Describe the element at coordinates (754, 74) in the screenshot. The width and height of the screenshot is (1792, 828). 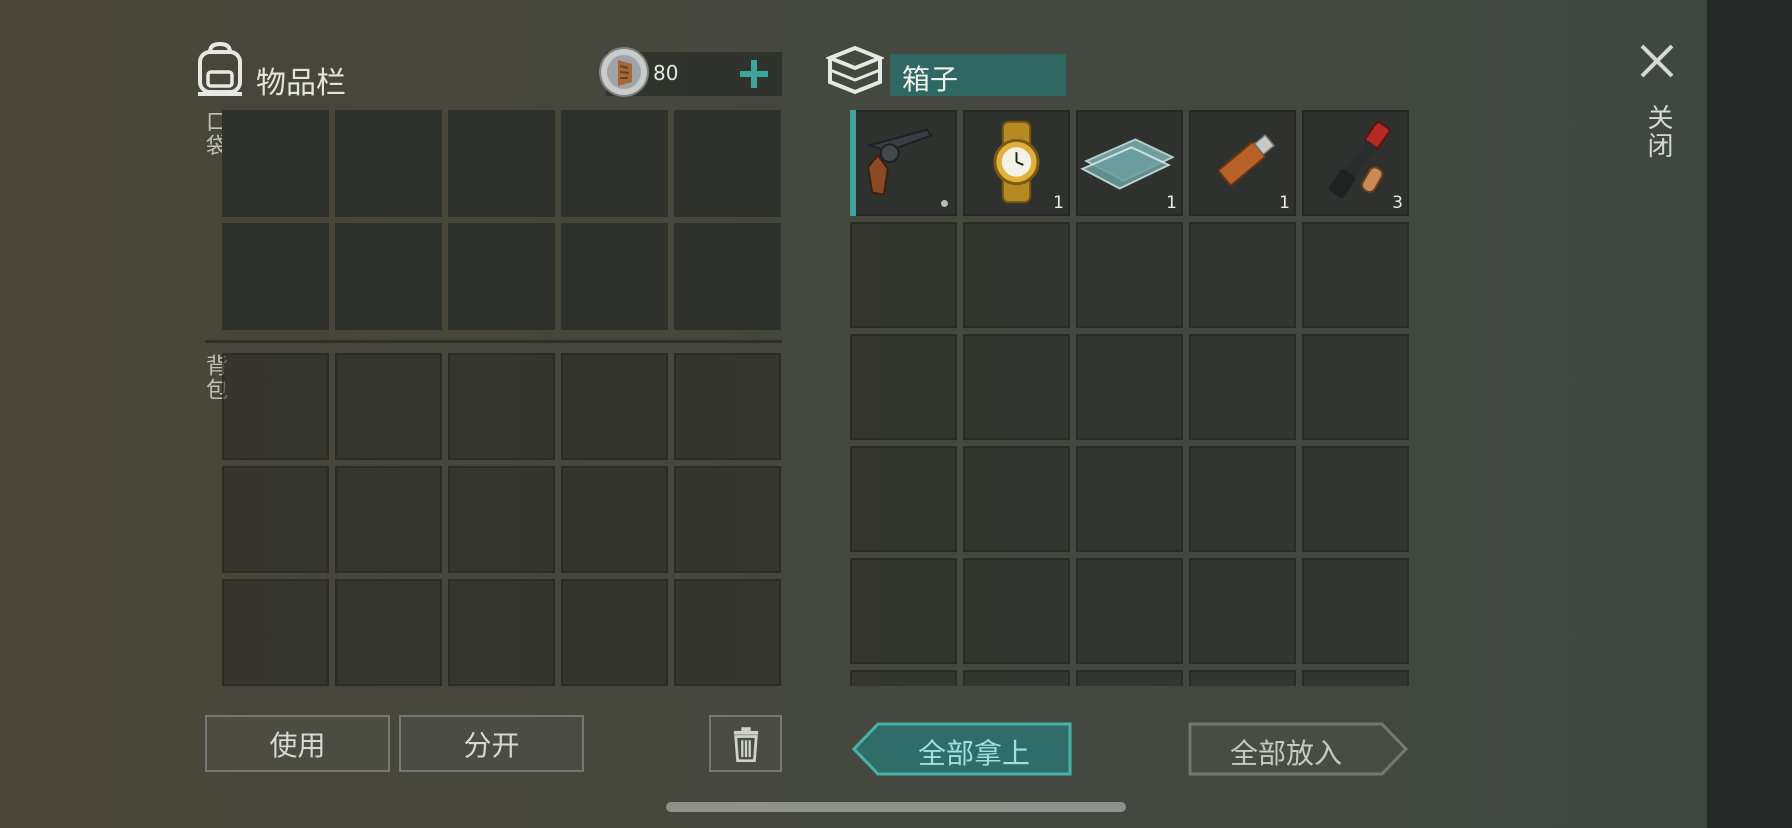
I see `plus-icon` at that location.